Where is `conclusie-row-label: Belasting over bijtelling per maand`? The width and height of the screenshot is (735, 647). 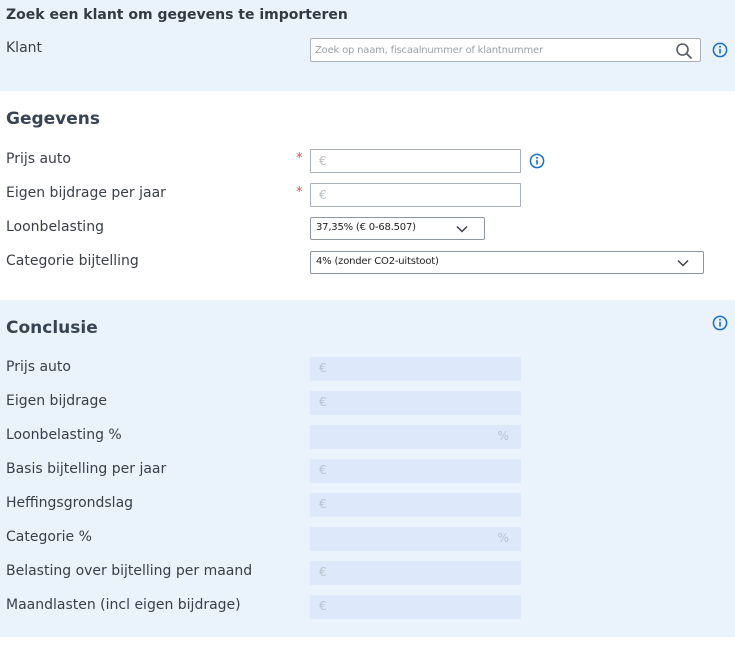 conclusie-row-label: Belasting over bijtelling per maand is located at coordinates (129, 571).